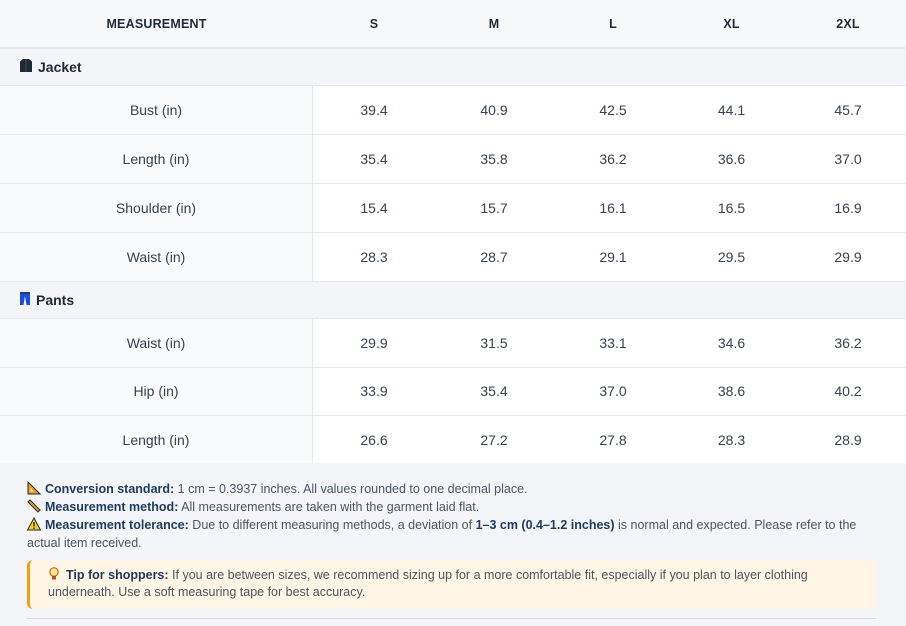  I want to click on ruler-icon, so click(34, 506).